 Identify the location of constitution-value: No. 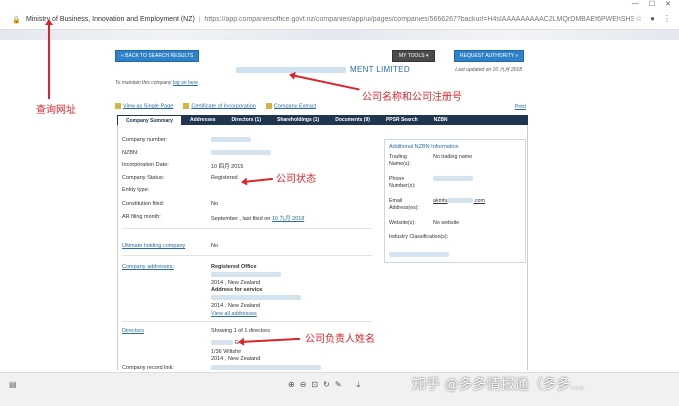
(215, 204).